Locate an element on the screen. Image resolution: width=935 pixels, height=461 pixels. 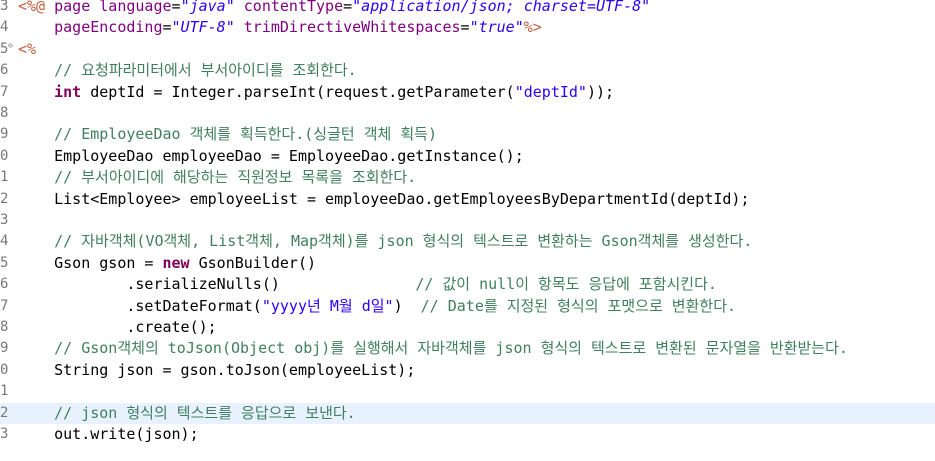
code-token: <%@ is located at coordinates (32, 7).